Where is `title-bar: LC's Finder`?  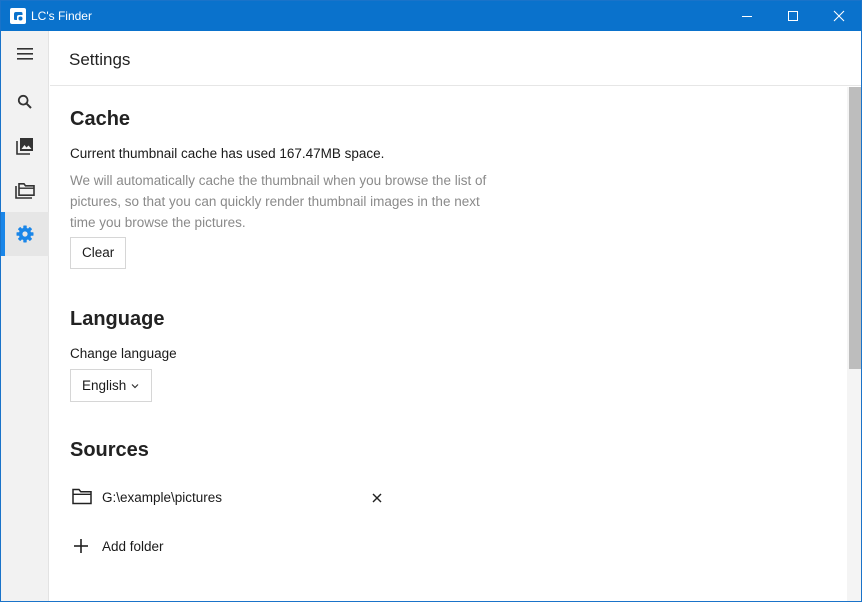
title-bar: LC's Finder is located at coordinates (431, 16).